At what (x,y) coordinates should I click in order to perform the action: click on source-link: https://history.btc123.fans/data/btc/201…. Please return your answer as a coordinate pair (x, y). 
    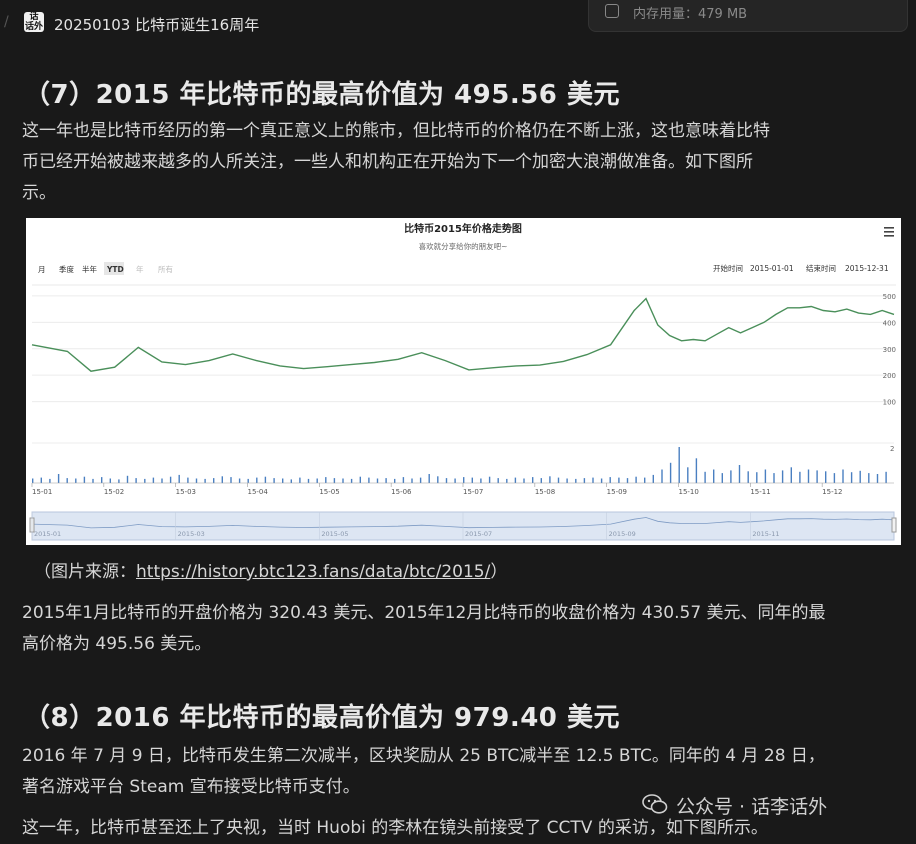
    Looking at the image, I should click on (313, 572).